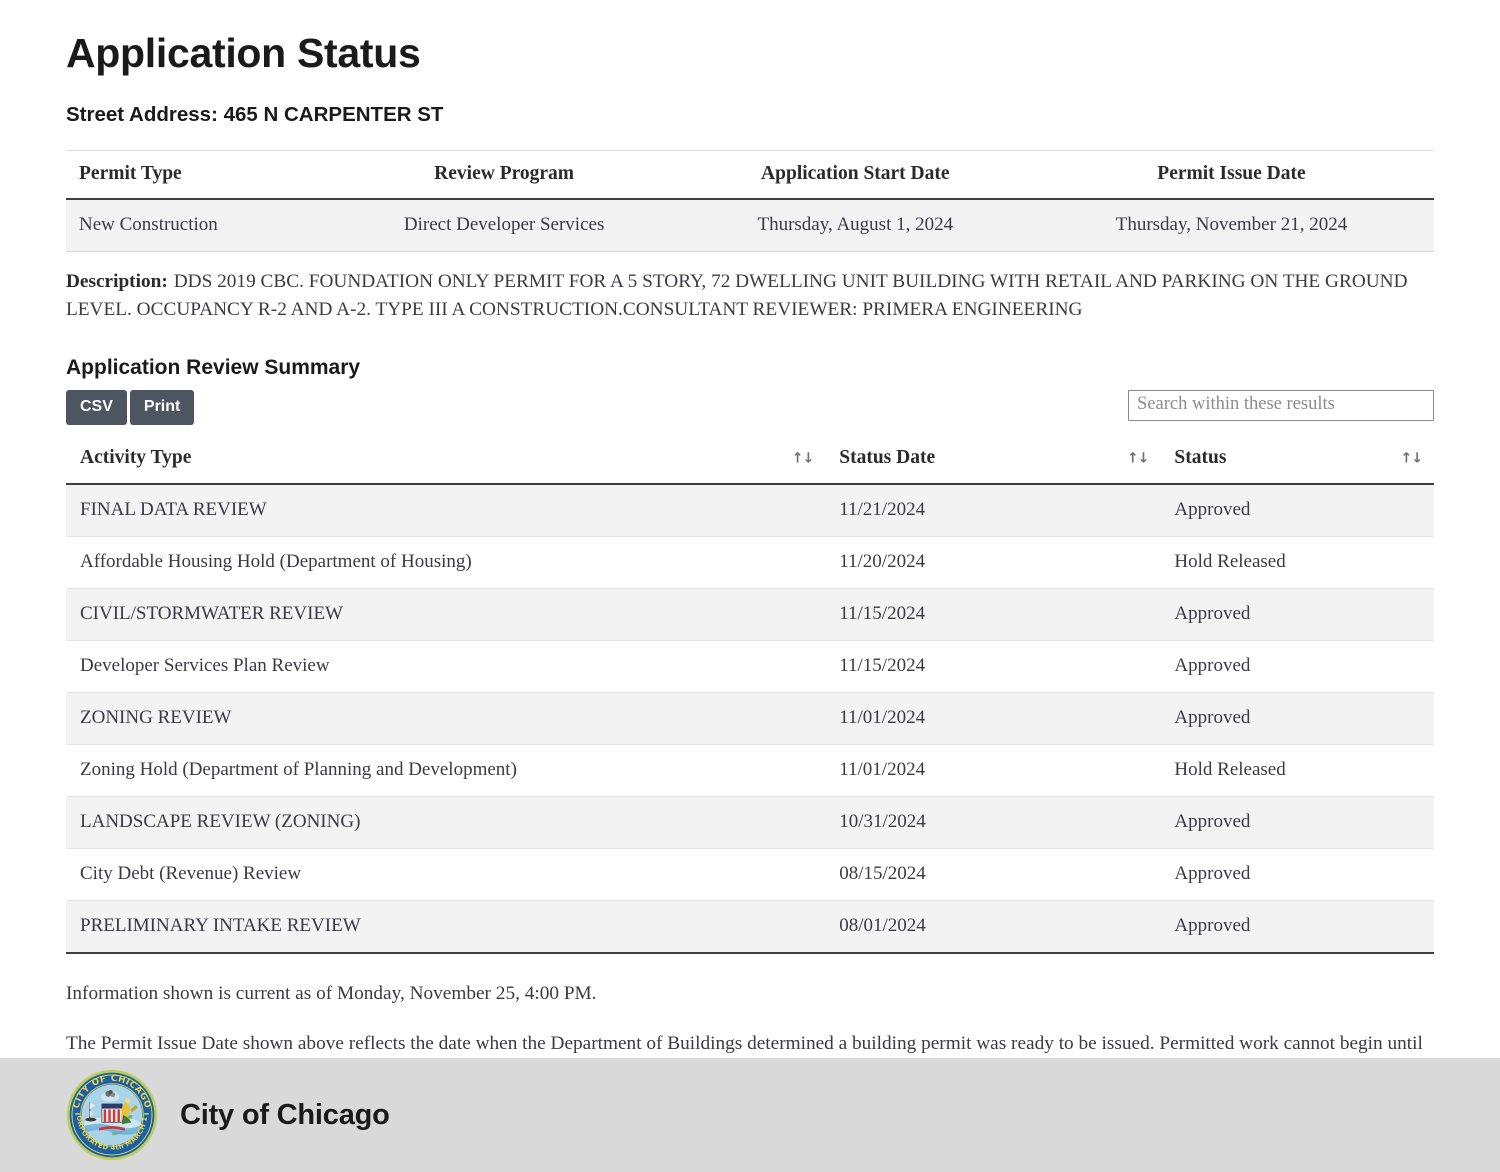 This screenshot has width=1500, height=1172. What do you see at coordinates (993, 927) in the screenshot?
I see `cell-status-date: 08/01/2024` at bounding box center [993, 927].